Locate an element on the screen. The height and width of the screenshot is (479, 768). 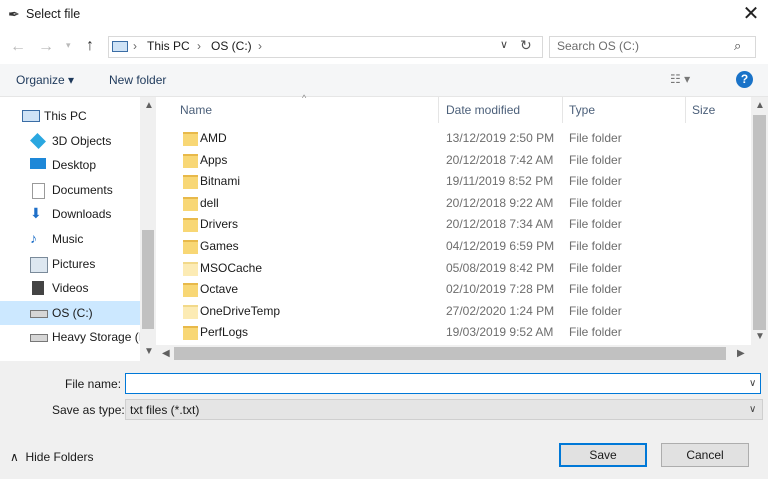
picture-icon is located at coordinates (39, 264).